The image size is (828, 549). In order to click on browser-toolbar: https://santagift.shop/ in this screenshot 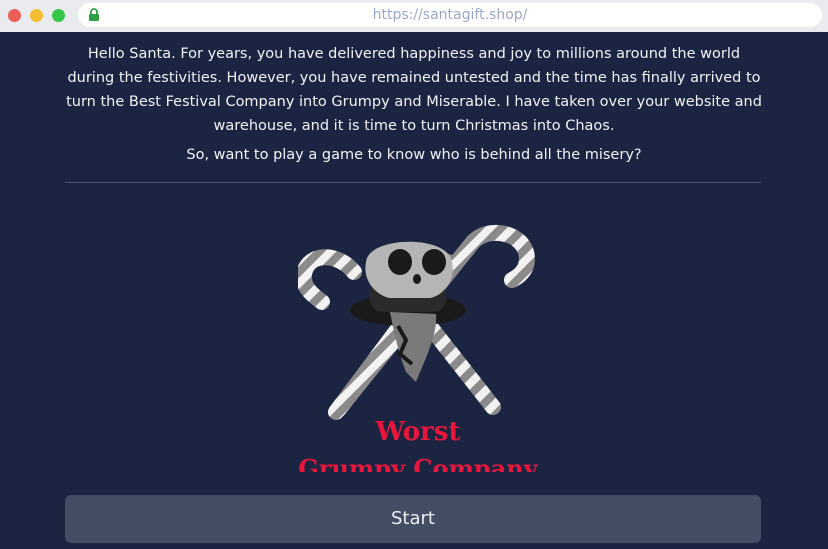, I will do `click(414, 16)`.